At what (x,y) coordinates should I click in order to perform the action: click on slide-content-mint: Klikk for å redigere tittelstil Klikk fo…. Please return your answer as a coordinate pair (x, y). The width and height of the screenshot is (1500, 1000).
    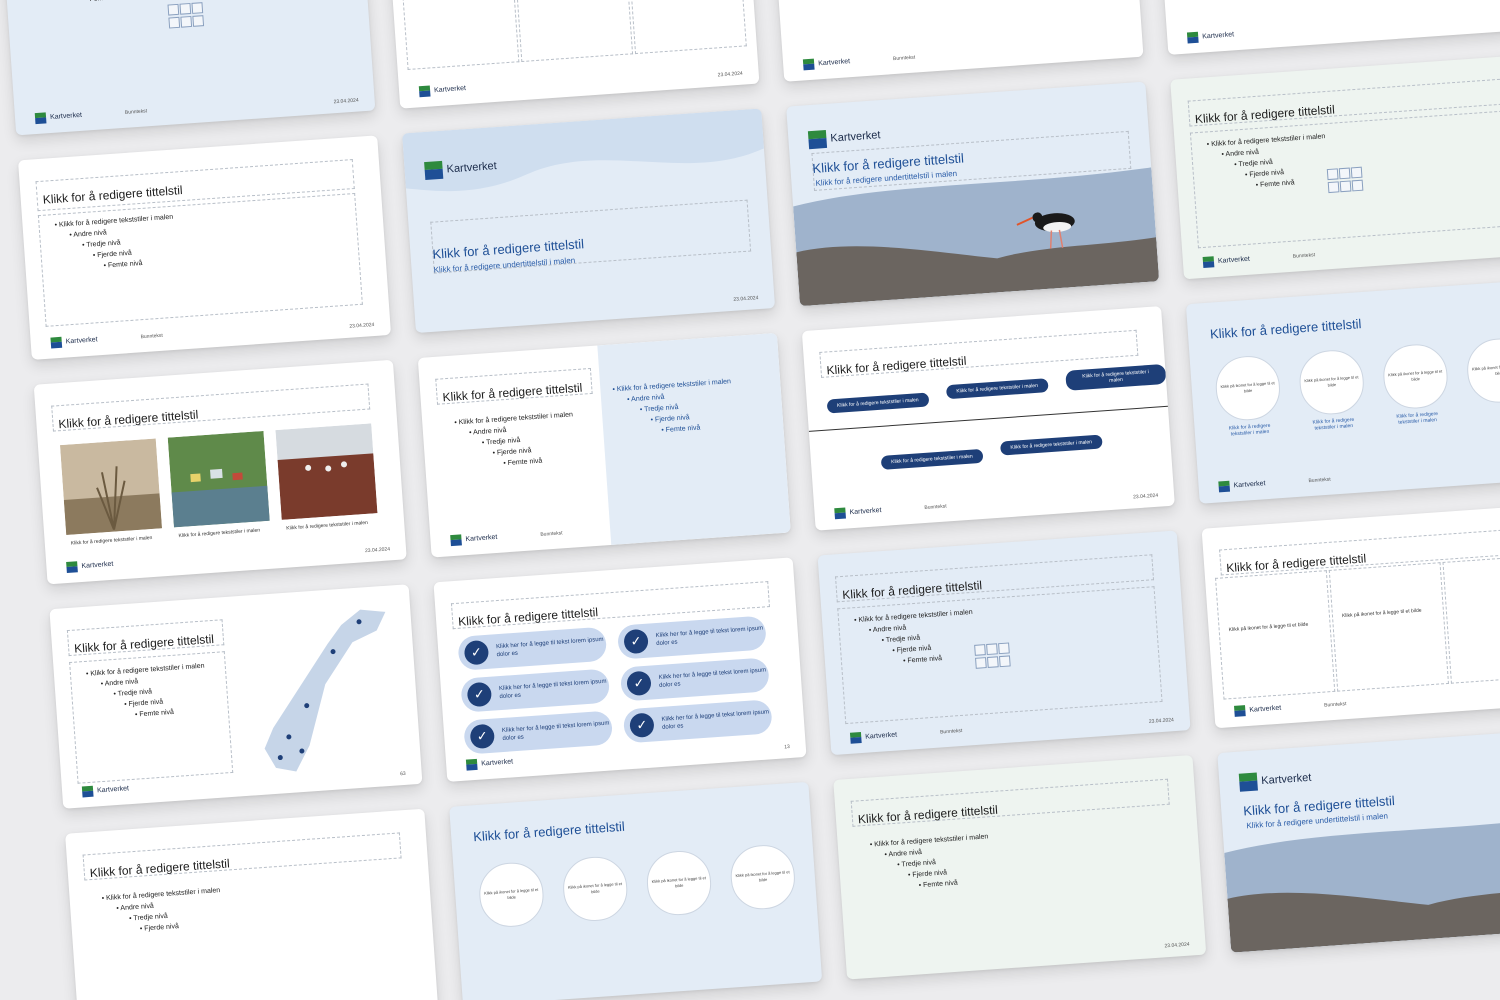
    Looking at the image, I should click on (1020, 867).